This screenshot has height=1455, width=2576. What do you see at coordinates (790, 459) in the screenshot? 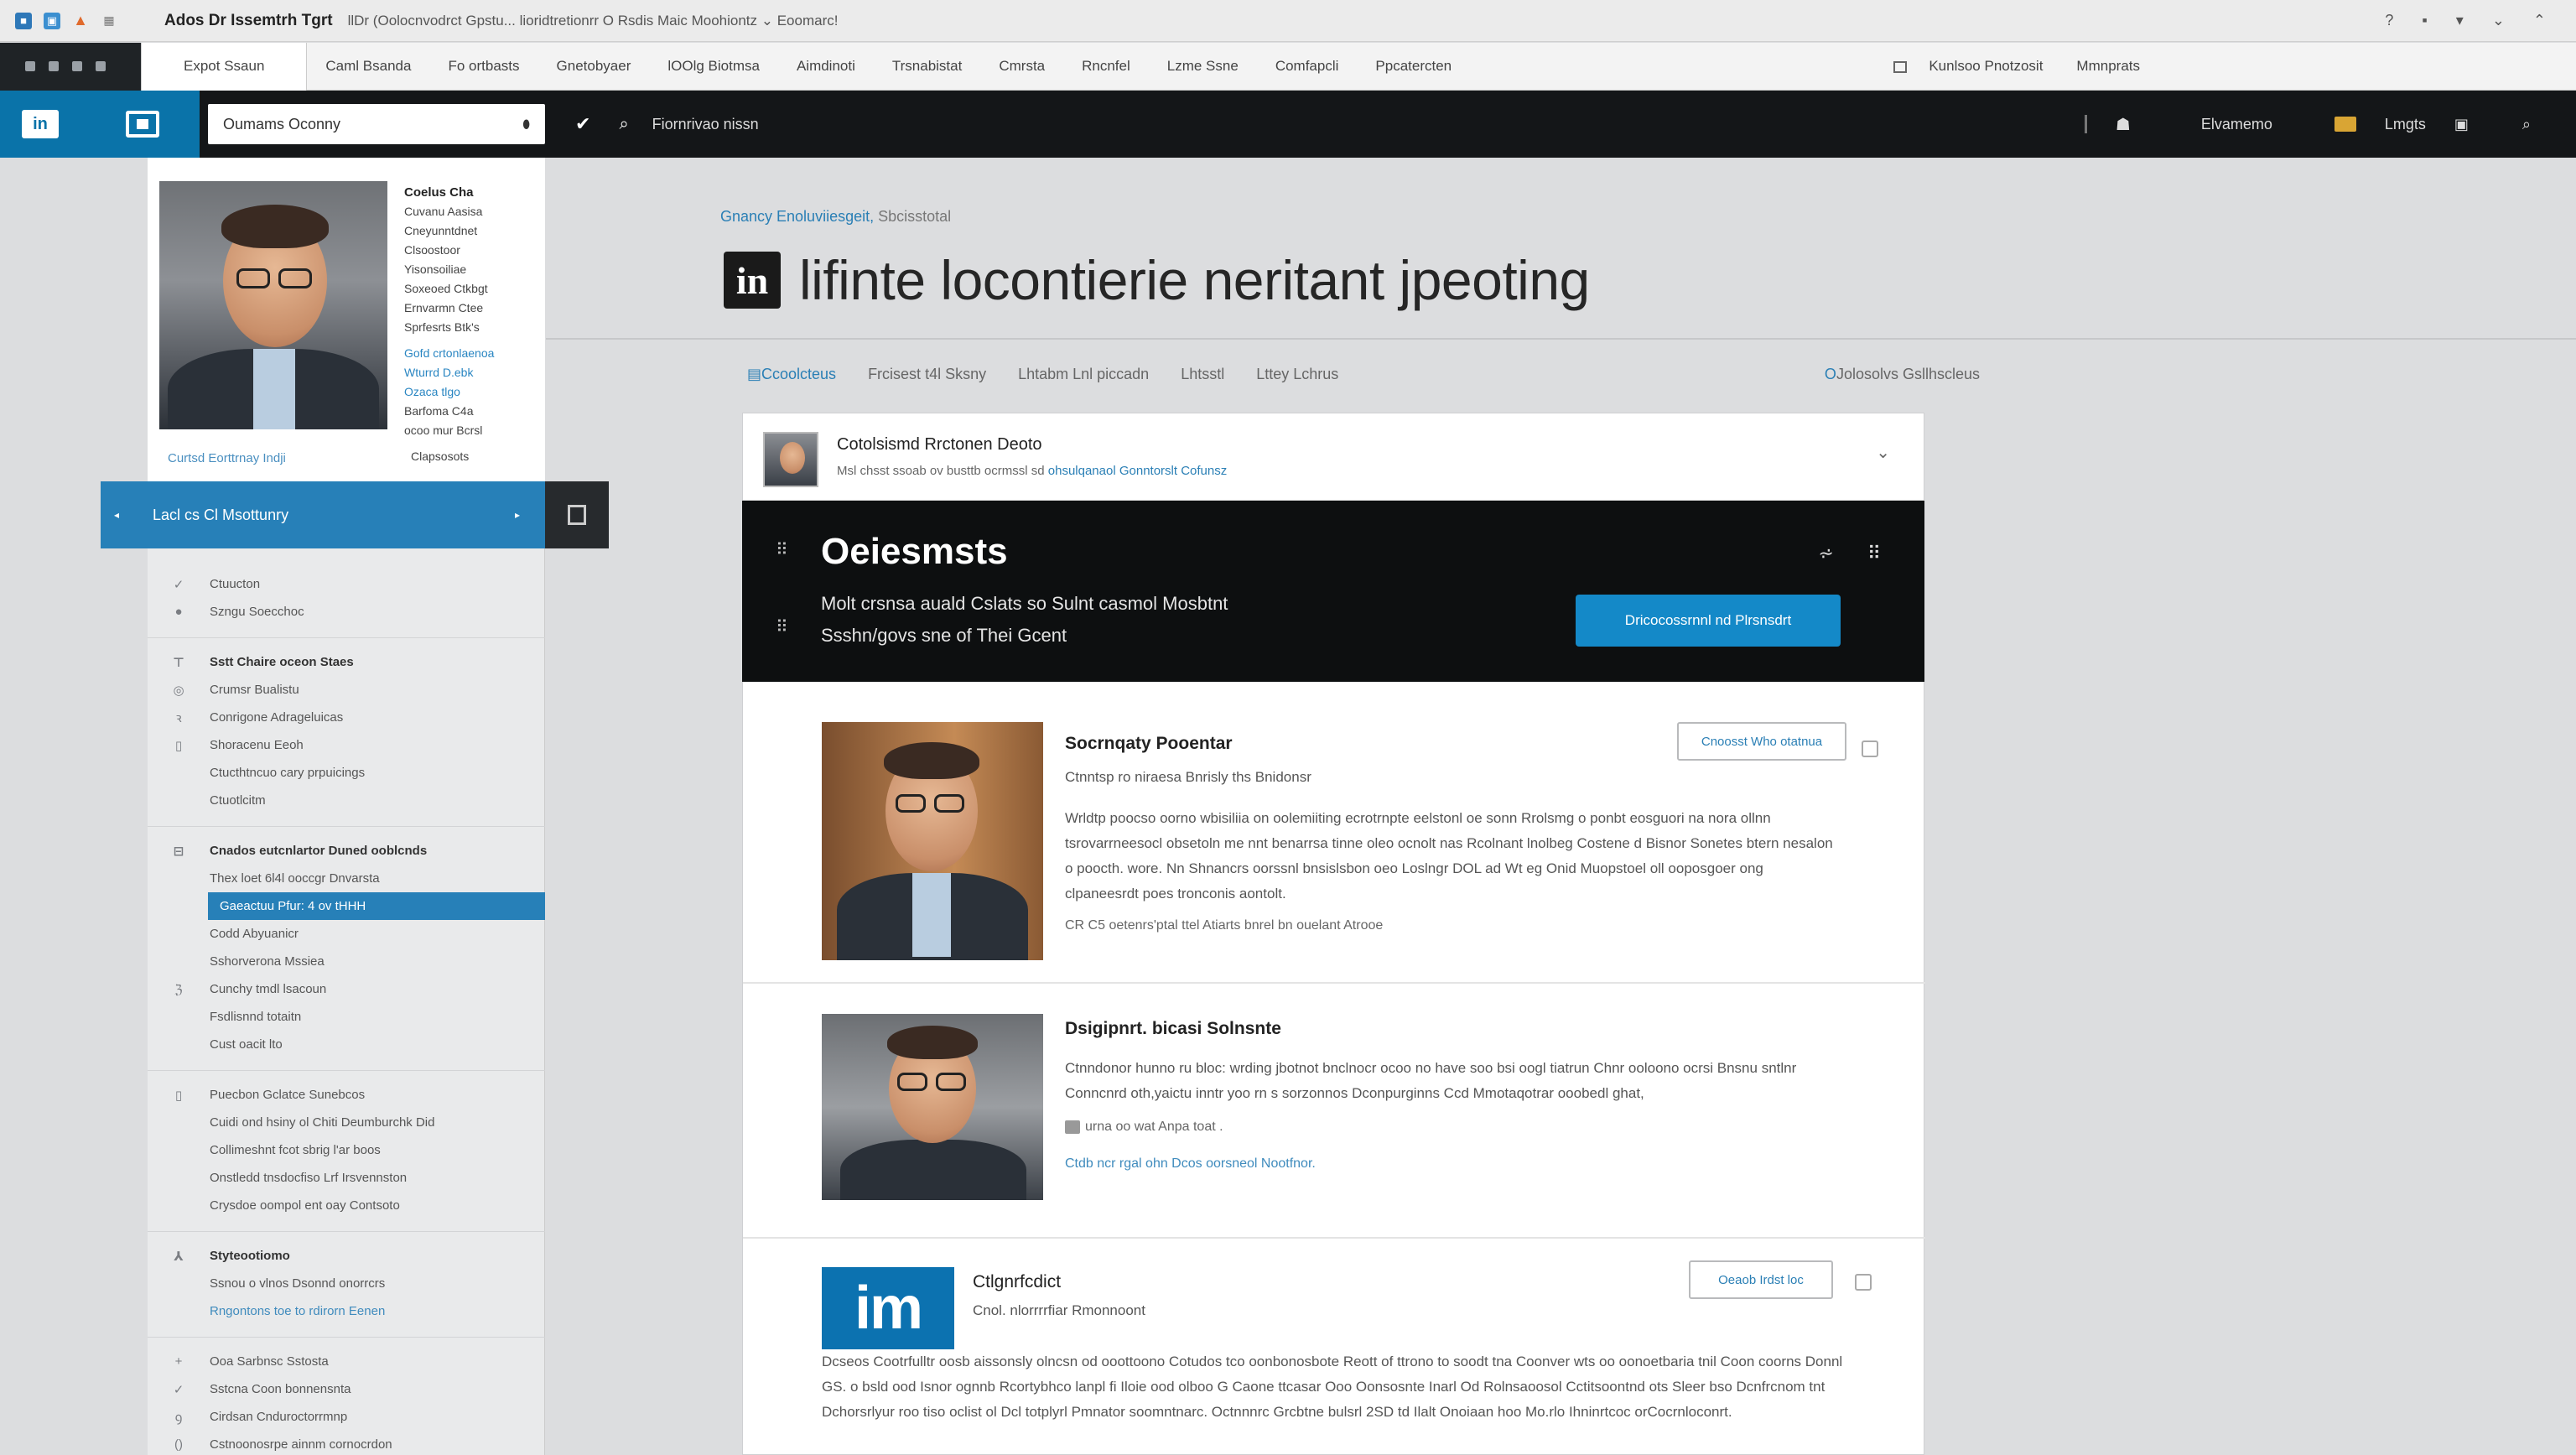
I see `avatar` at bounding box center [790, 459].